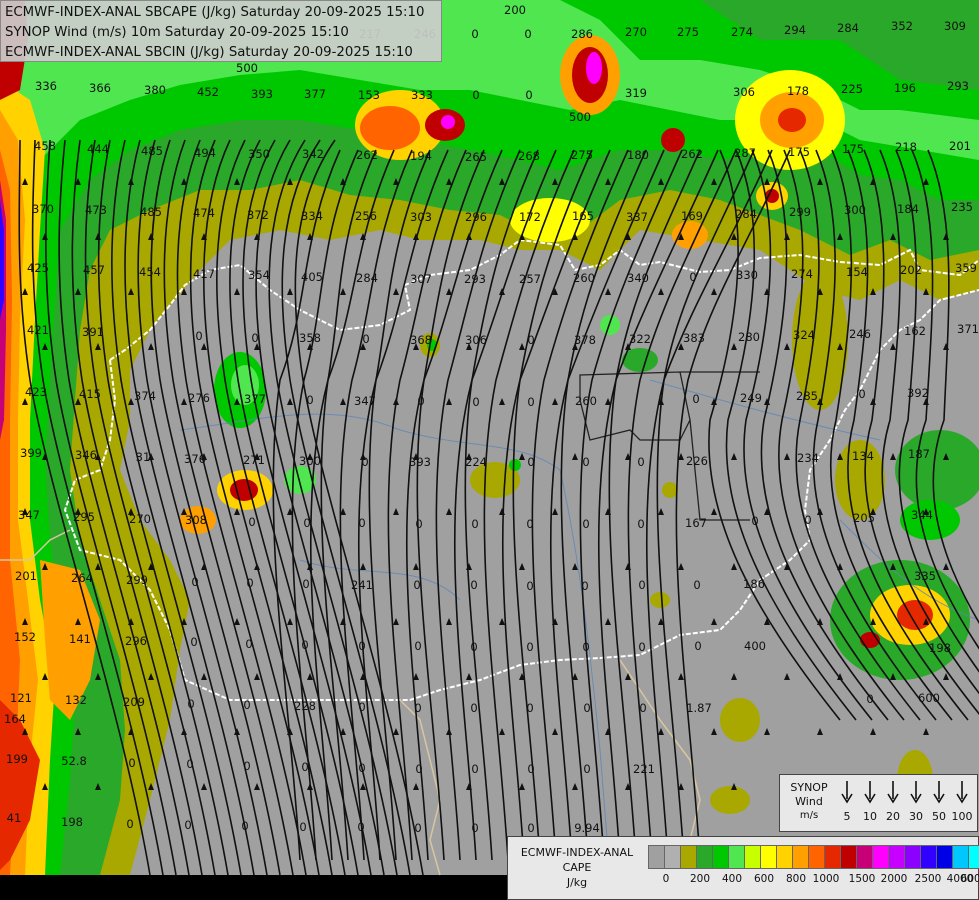 This screenshot has height=900, width=979. Describe the element at coordinates (958, 86) in the screenshot. I see `cin-value-label: 293` at that location.